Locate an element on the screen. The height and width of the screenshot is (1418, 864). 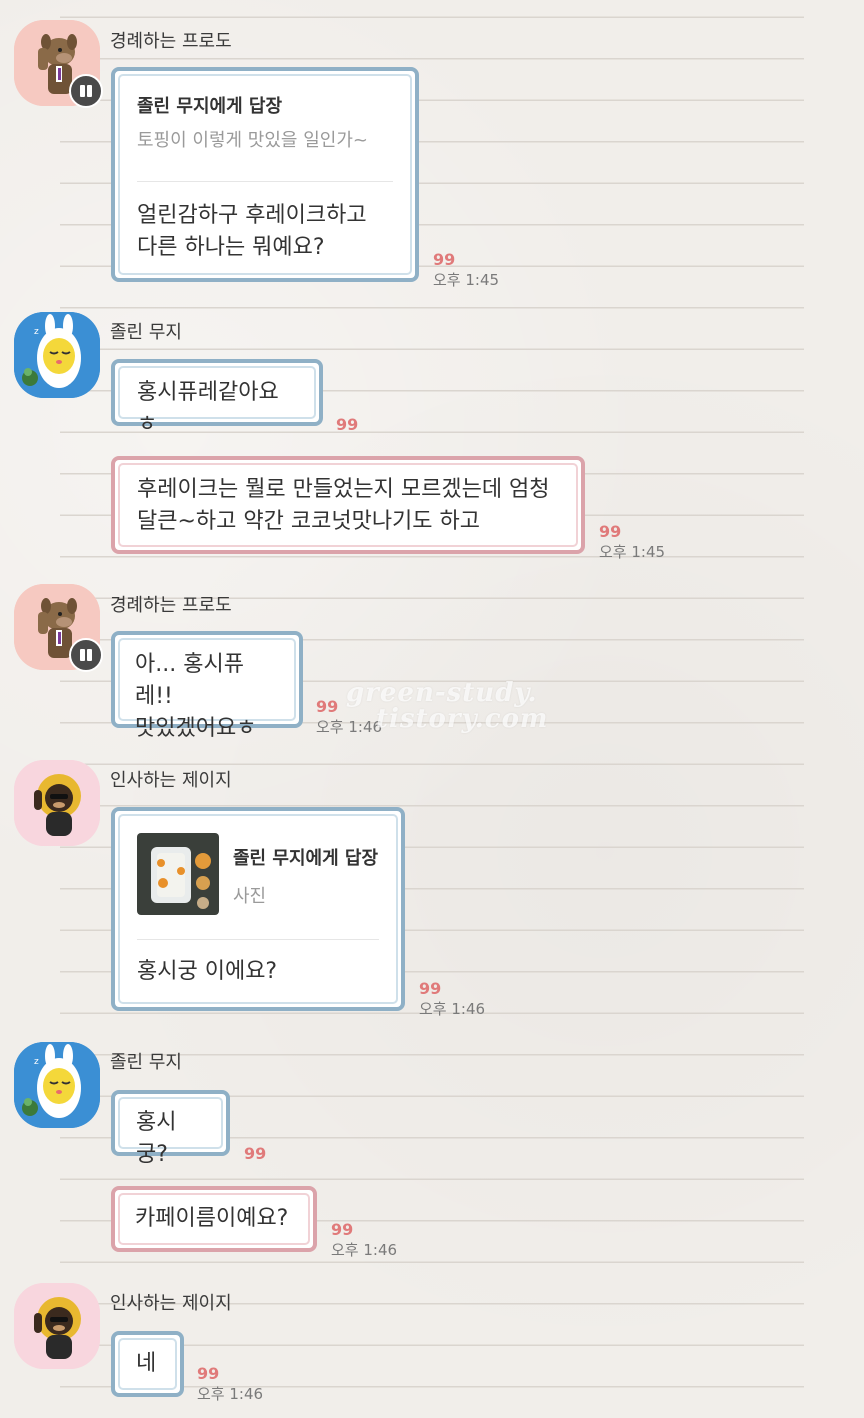
message-text: 홍시궁? is located at coordinates (156, 1138).